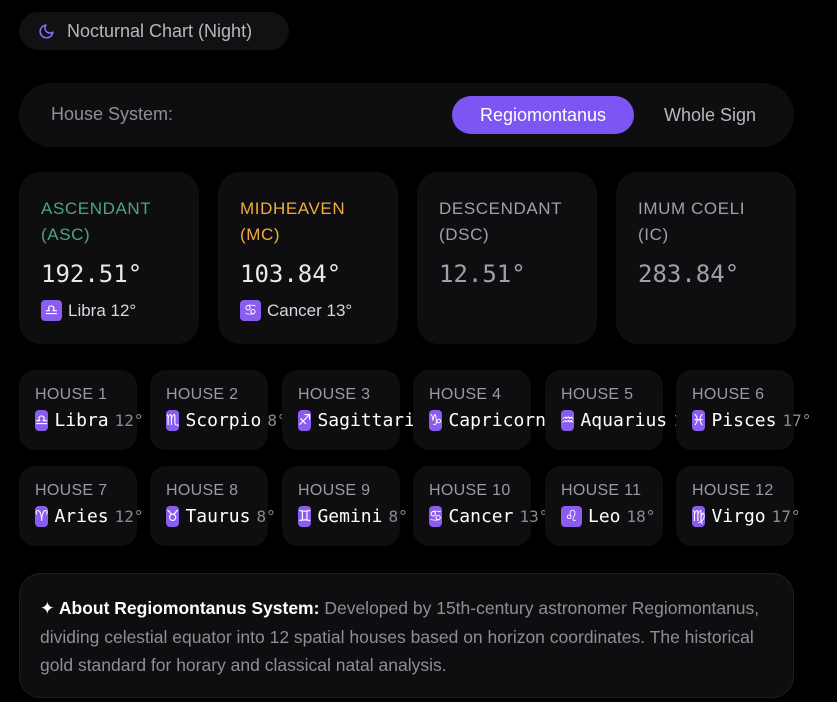 The height and width of the screenshot is (702, 837). I want to click on aquarius-icon: ♒, so click(568, 420).